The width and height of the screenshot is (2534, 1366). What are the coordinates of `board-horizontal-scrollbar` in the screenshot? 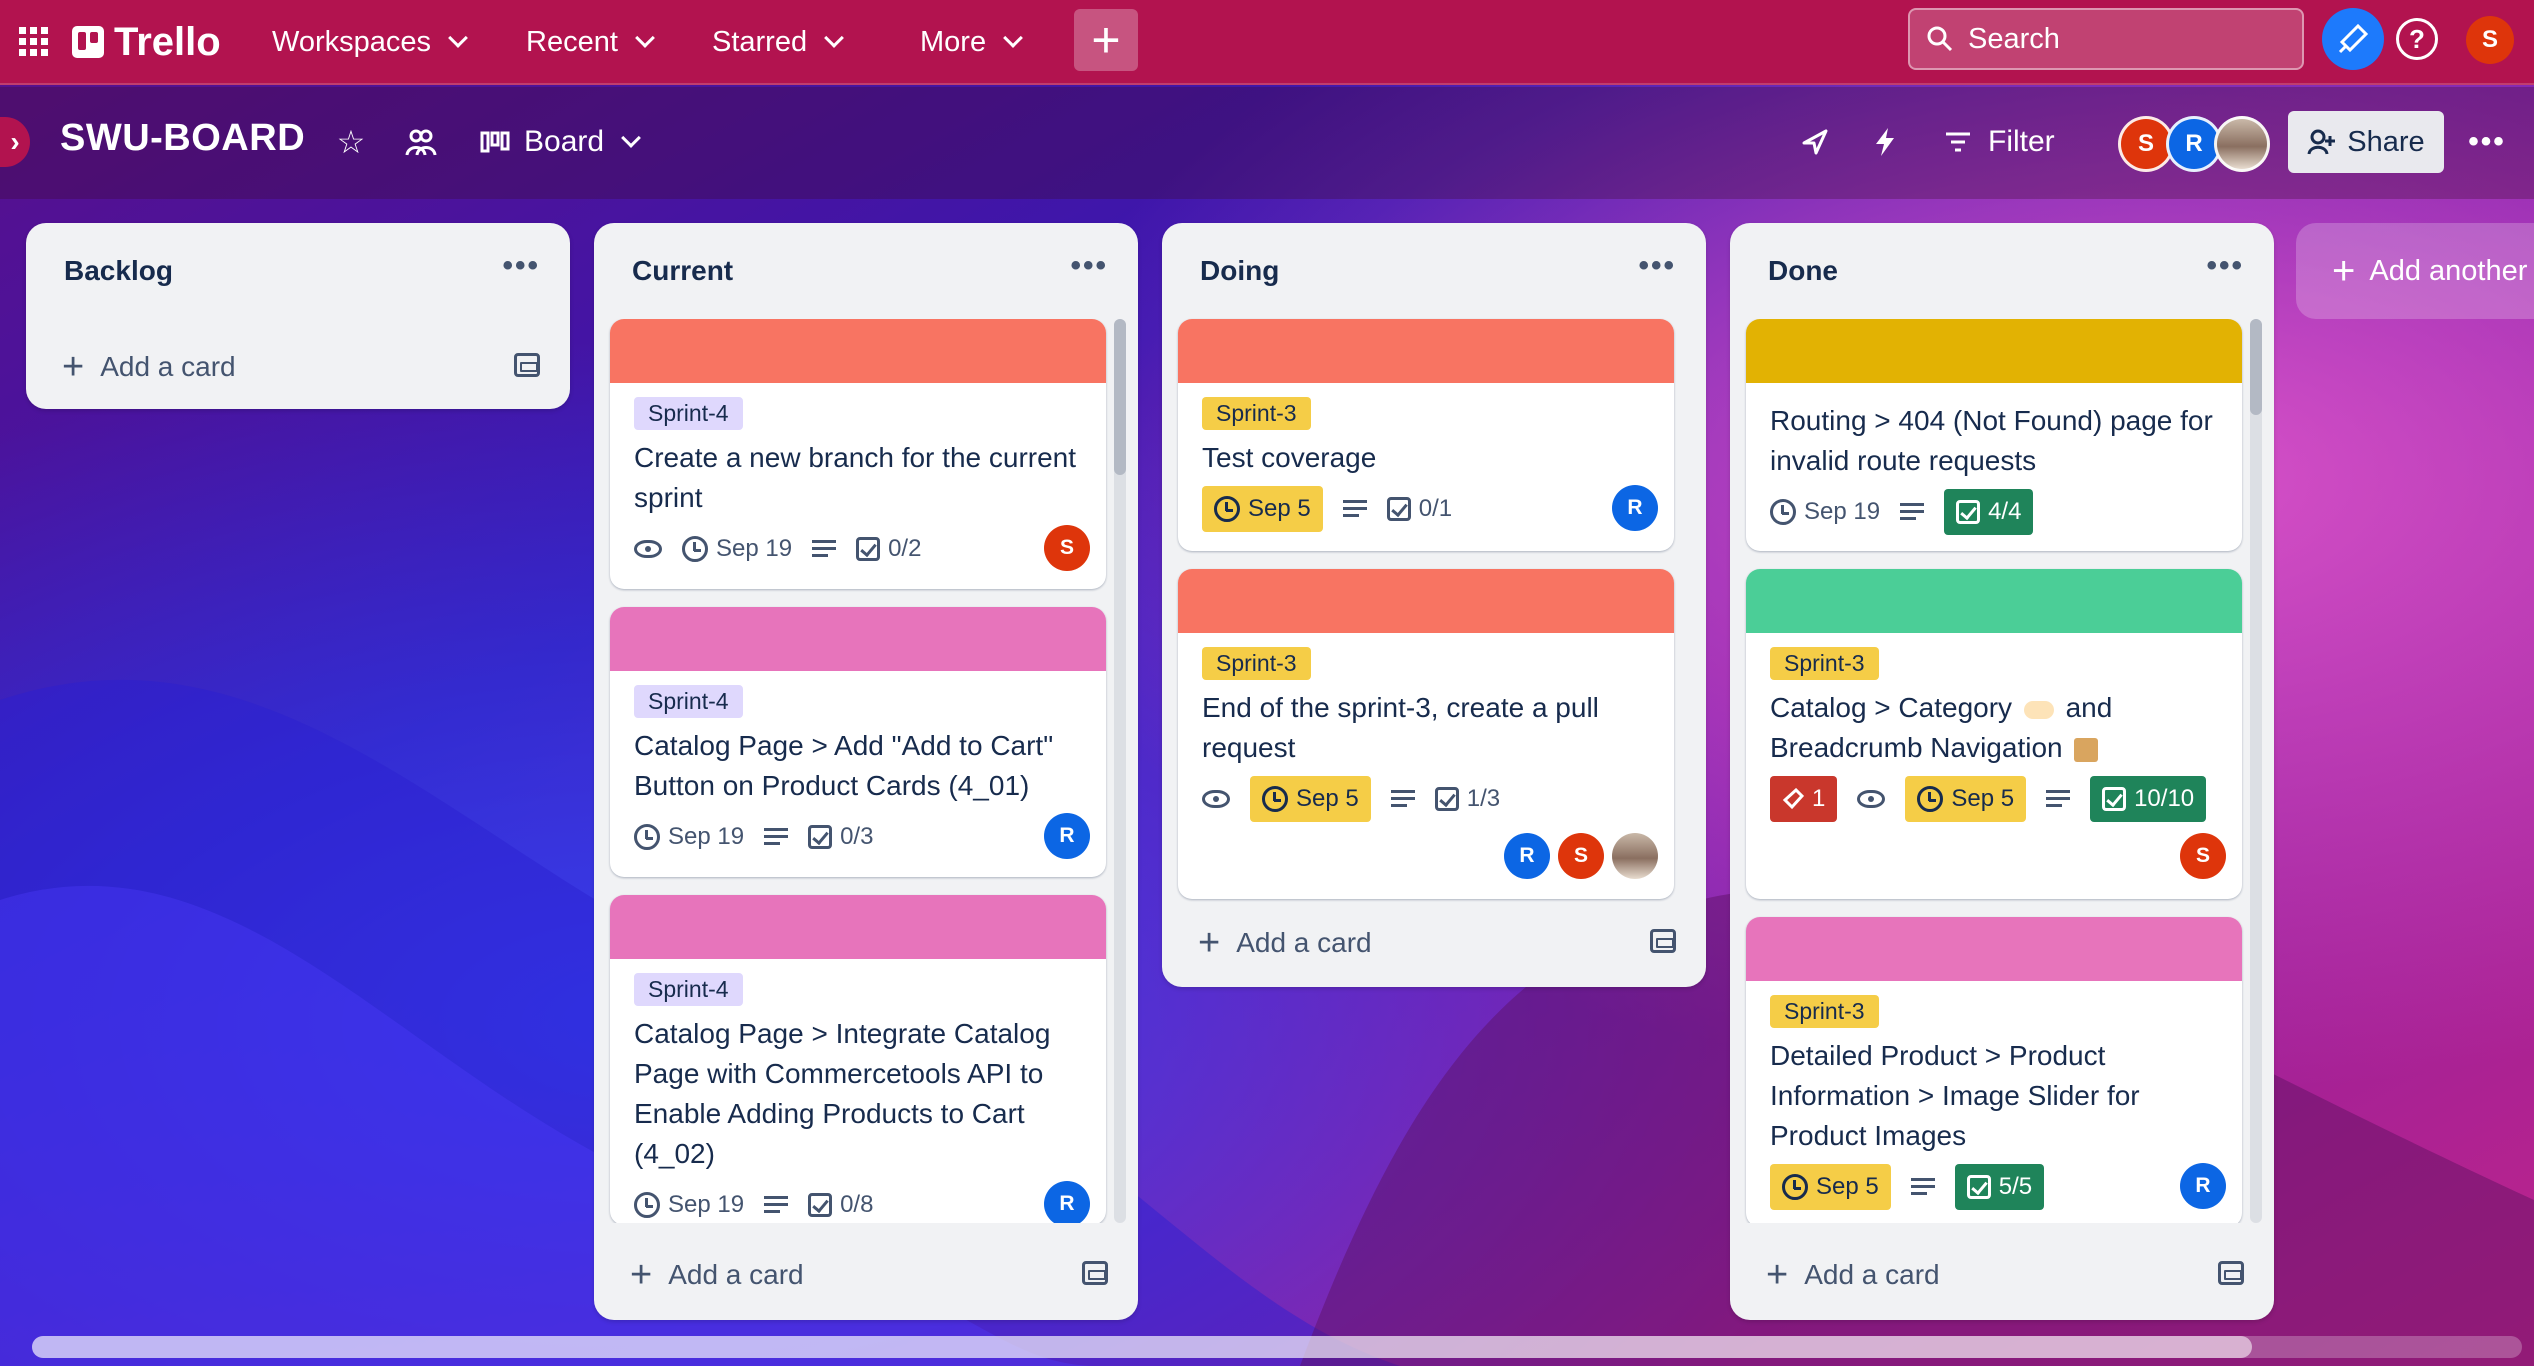 It's located at (1277, 1347).